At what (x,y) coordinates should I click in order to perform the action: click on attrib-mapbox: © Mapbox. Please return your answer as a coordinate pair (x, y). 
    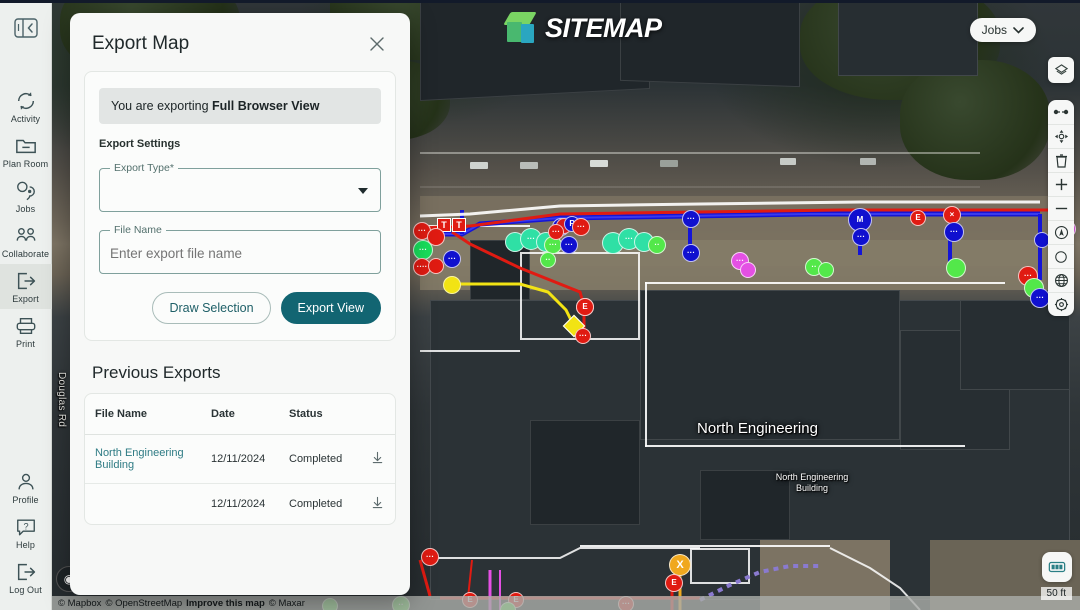
    Looking at the image, I should click on (80, 603).